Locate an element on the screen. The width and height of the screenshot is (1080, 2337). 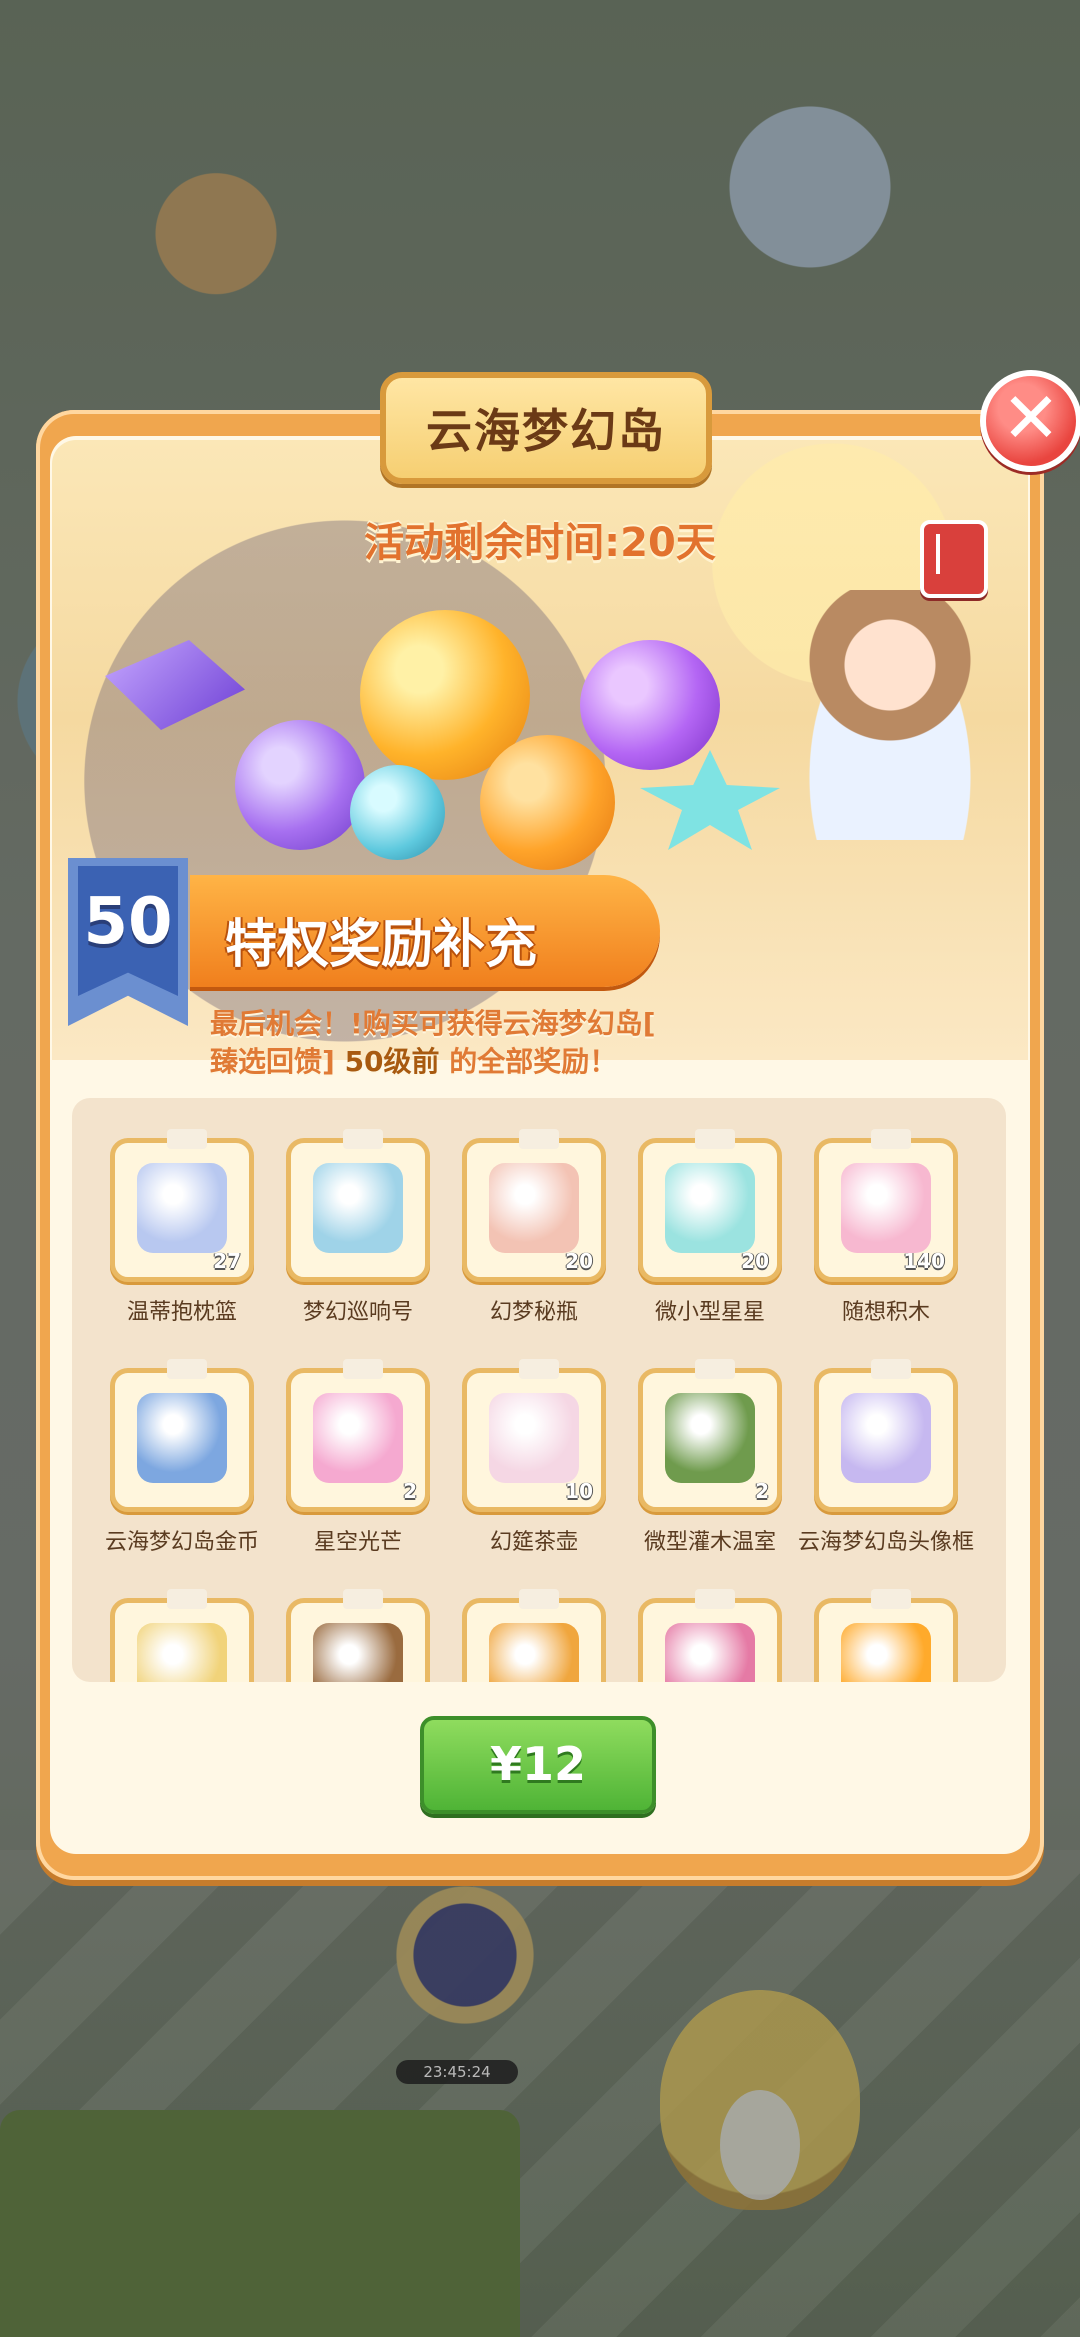
privilege-title: 特权奖励补充 is located at coordinates (381, 945).